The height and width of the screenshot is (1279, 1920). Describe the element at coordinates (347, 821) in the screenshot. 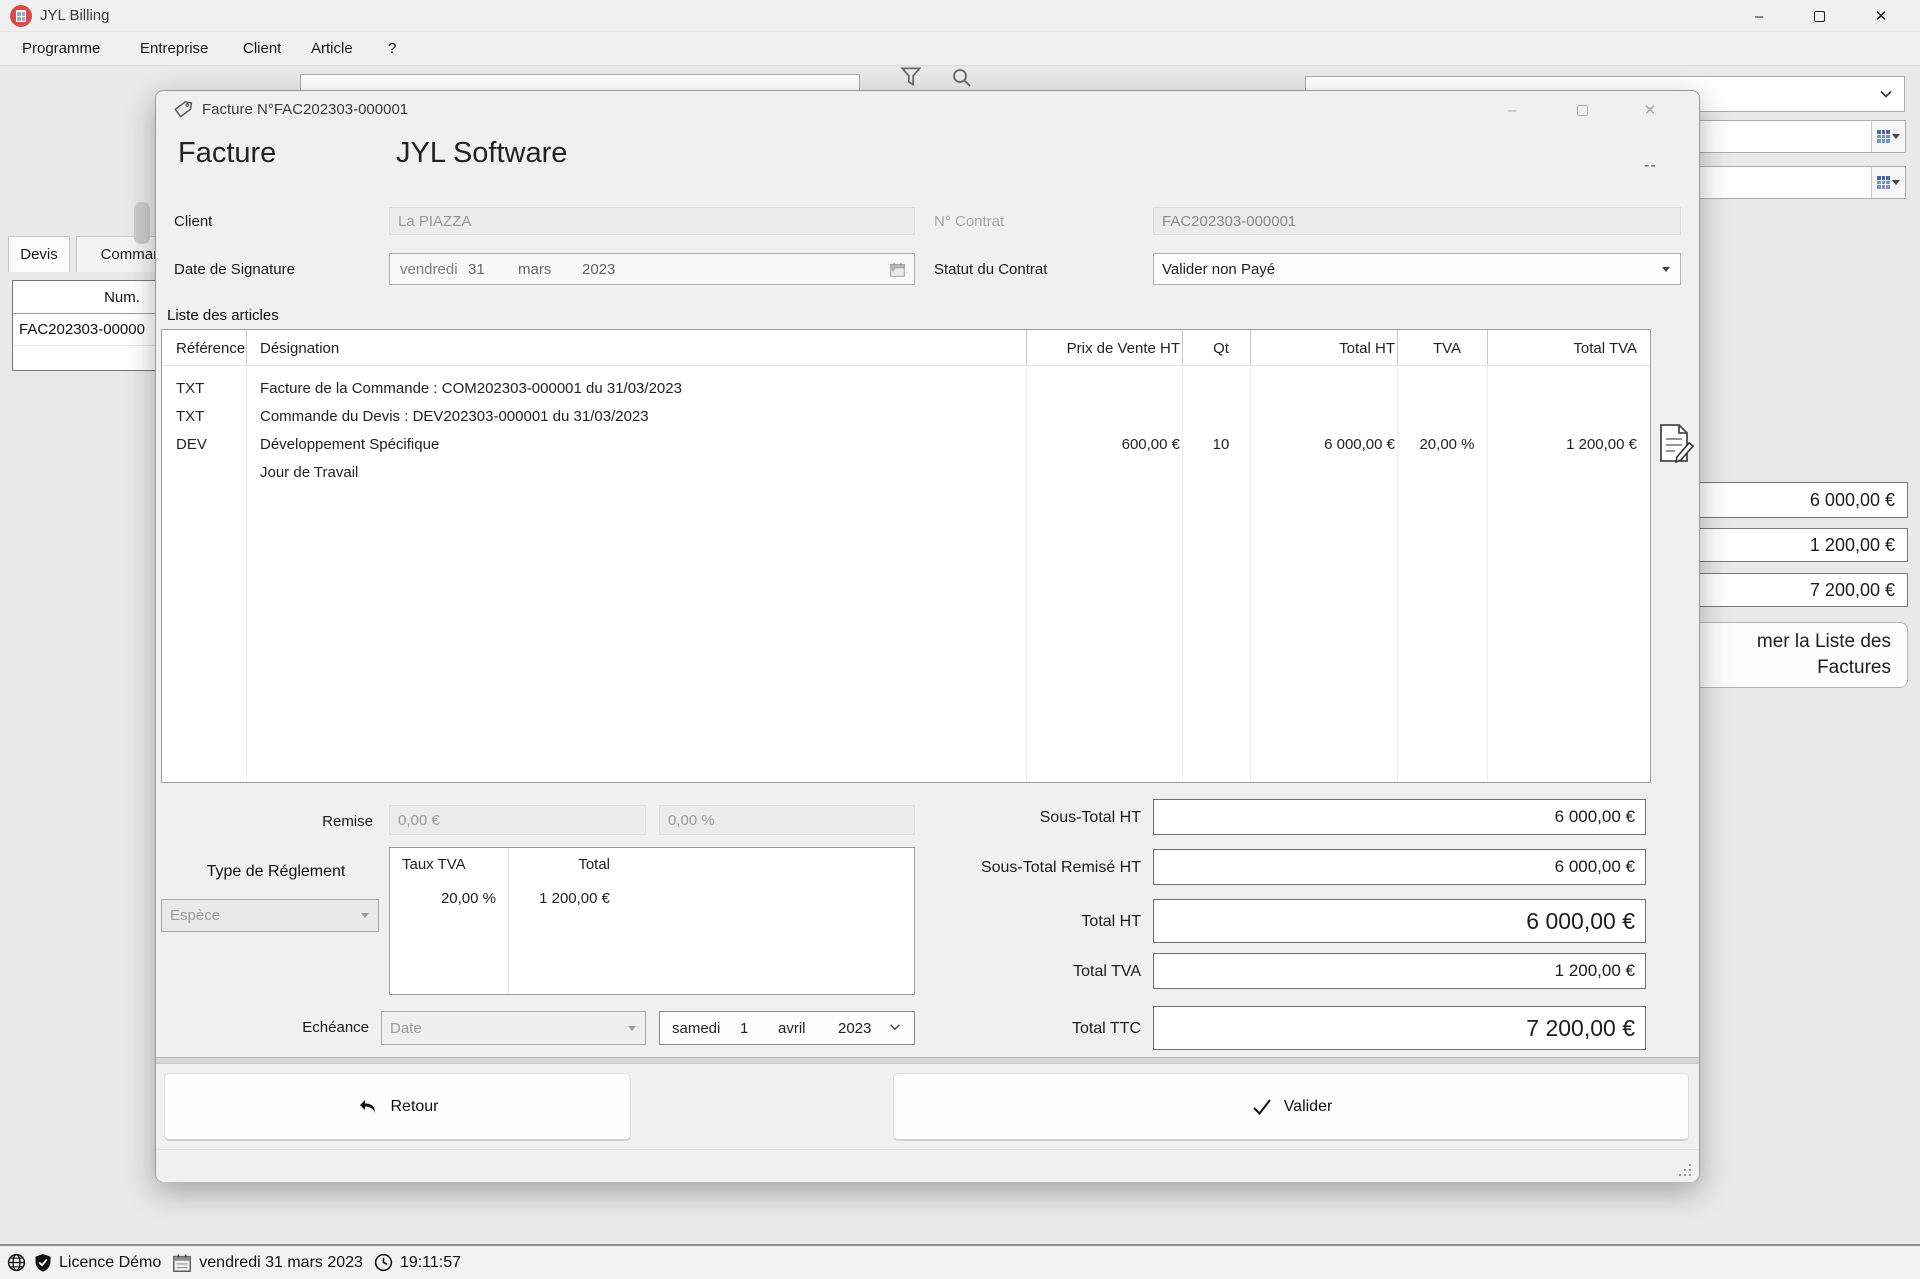

I see `remise-label: Remise` at that location.